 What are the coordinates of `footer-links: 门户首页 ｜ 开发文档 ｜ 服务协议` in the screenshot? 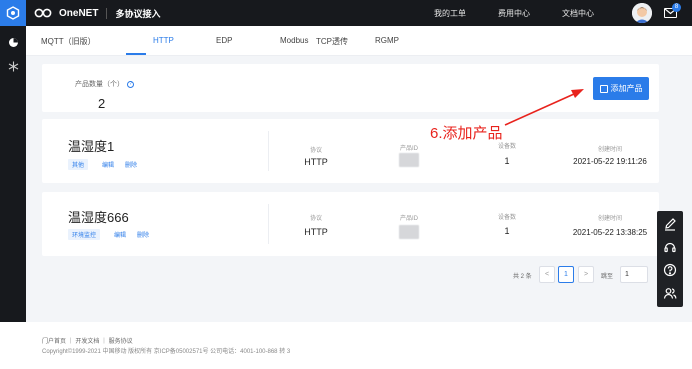 It's located at (87, 340).